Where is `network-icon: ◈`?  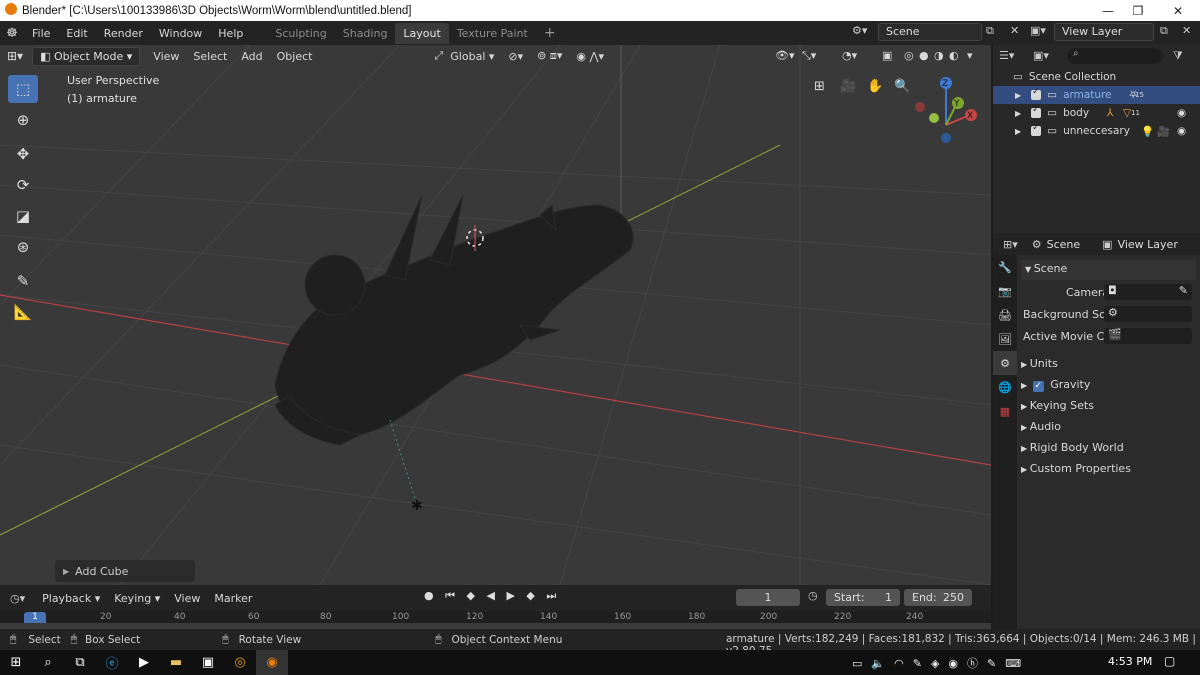 network-icon: ◈ is located at coordinates (939, 663).